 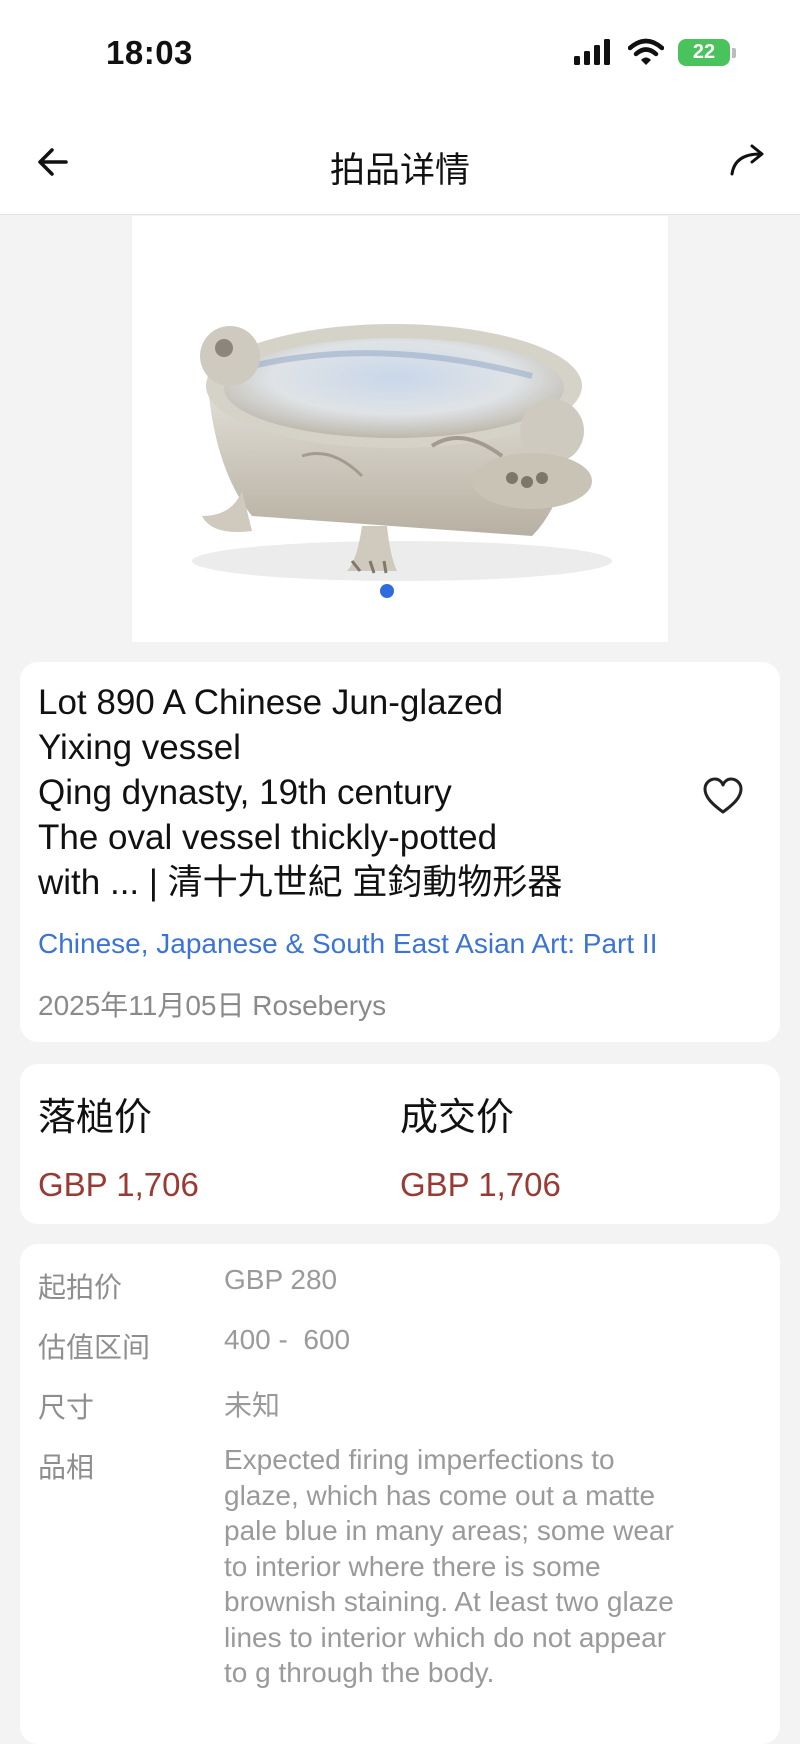 I want to click on status-time: 18:03, so click(x=149, y=52).